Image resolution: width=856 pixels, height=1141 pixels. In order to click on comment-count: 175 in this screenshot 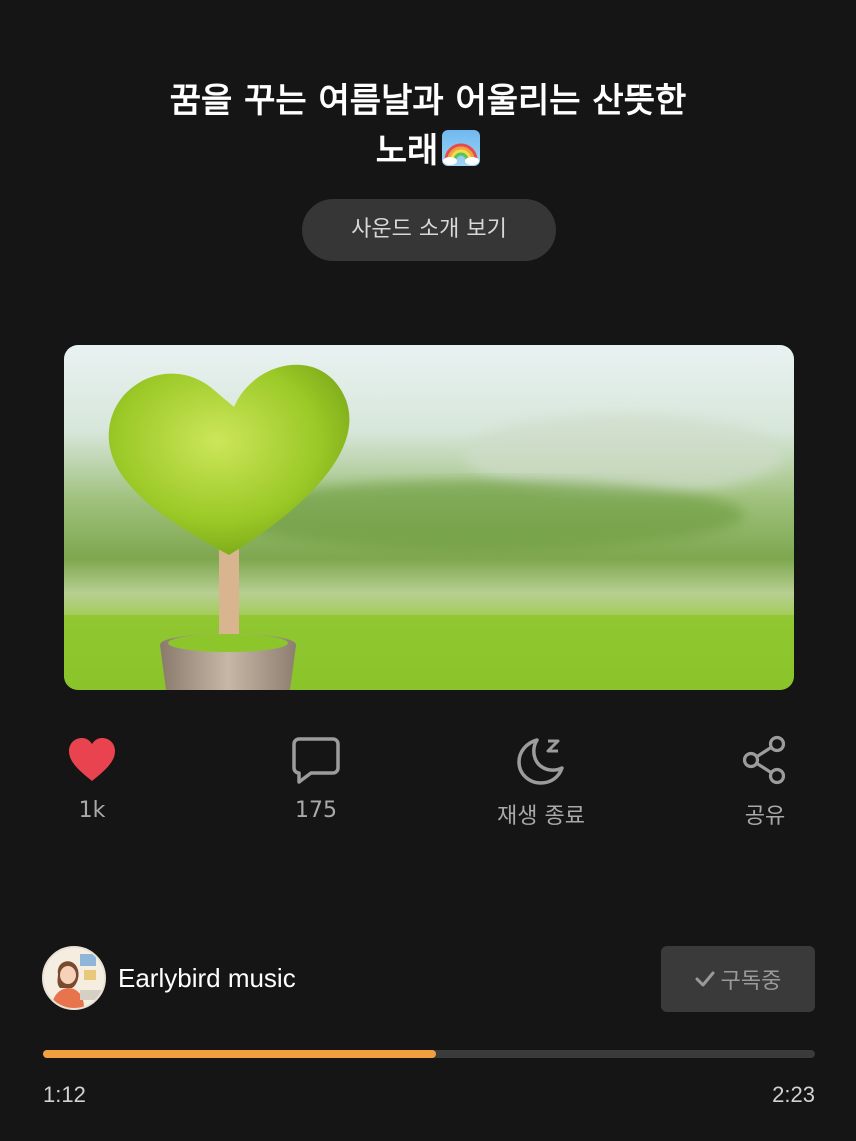, I will do `click(316, 810)`.